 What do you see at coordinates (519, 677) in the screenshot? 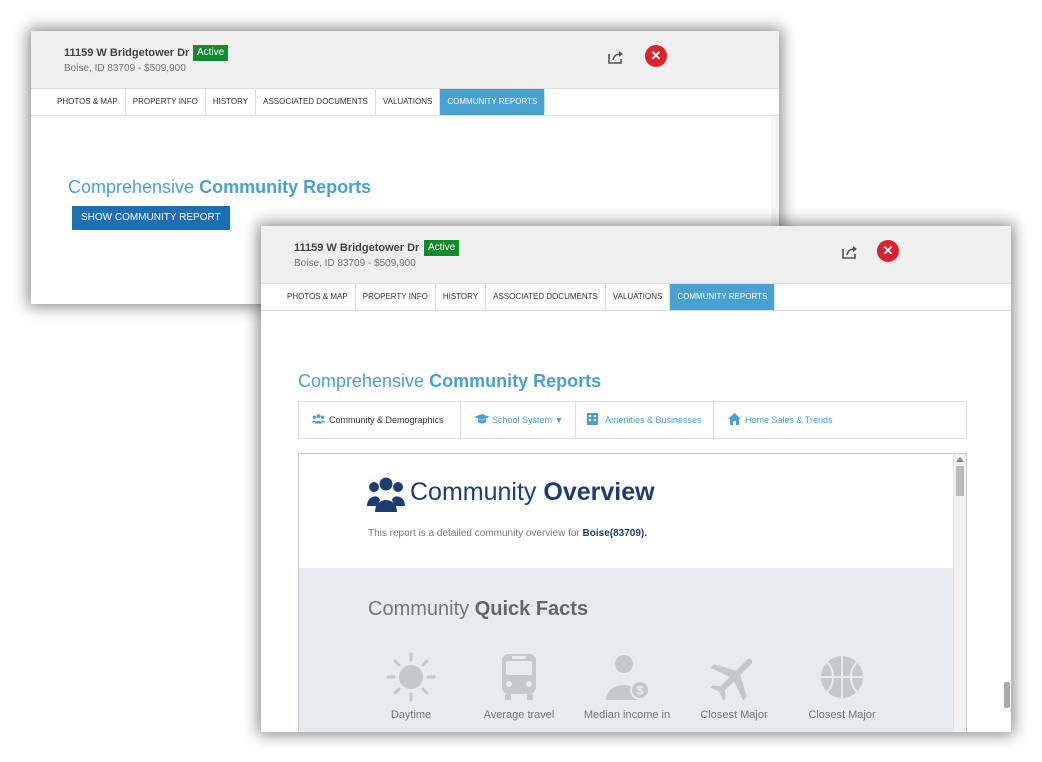
I see `bus-icon` at bounding box center [519, 677].